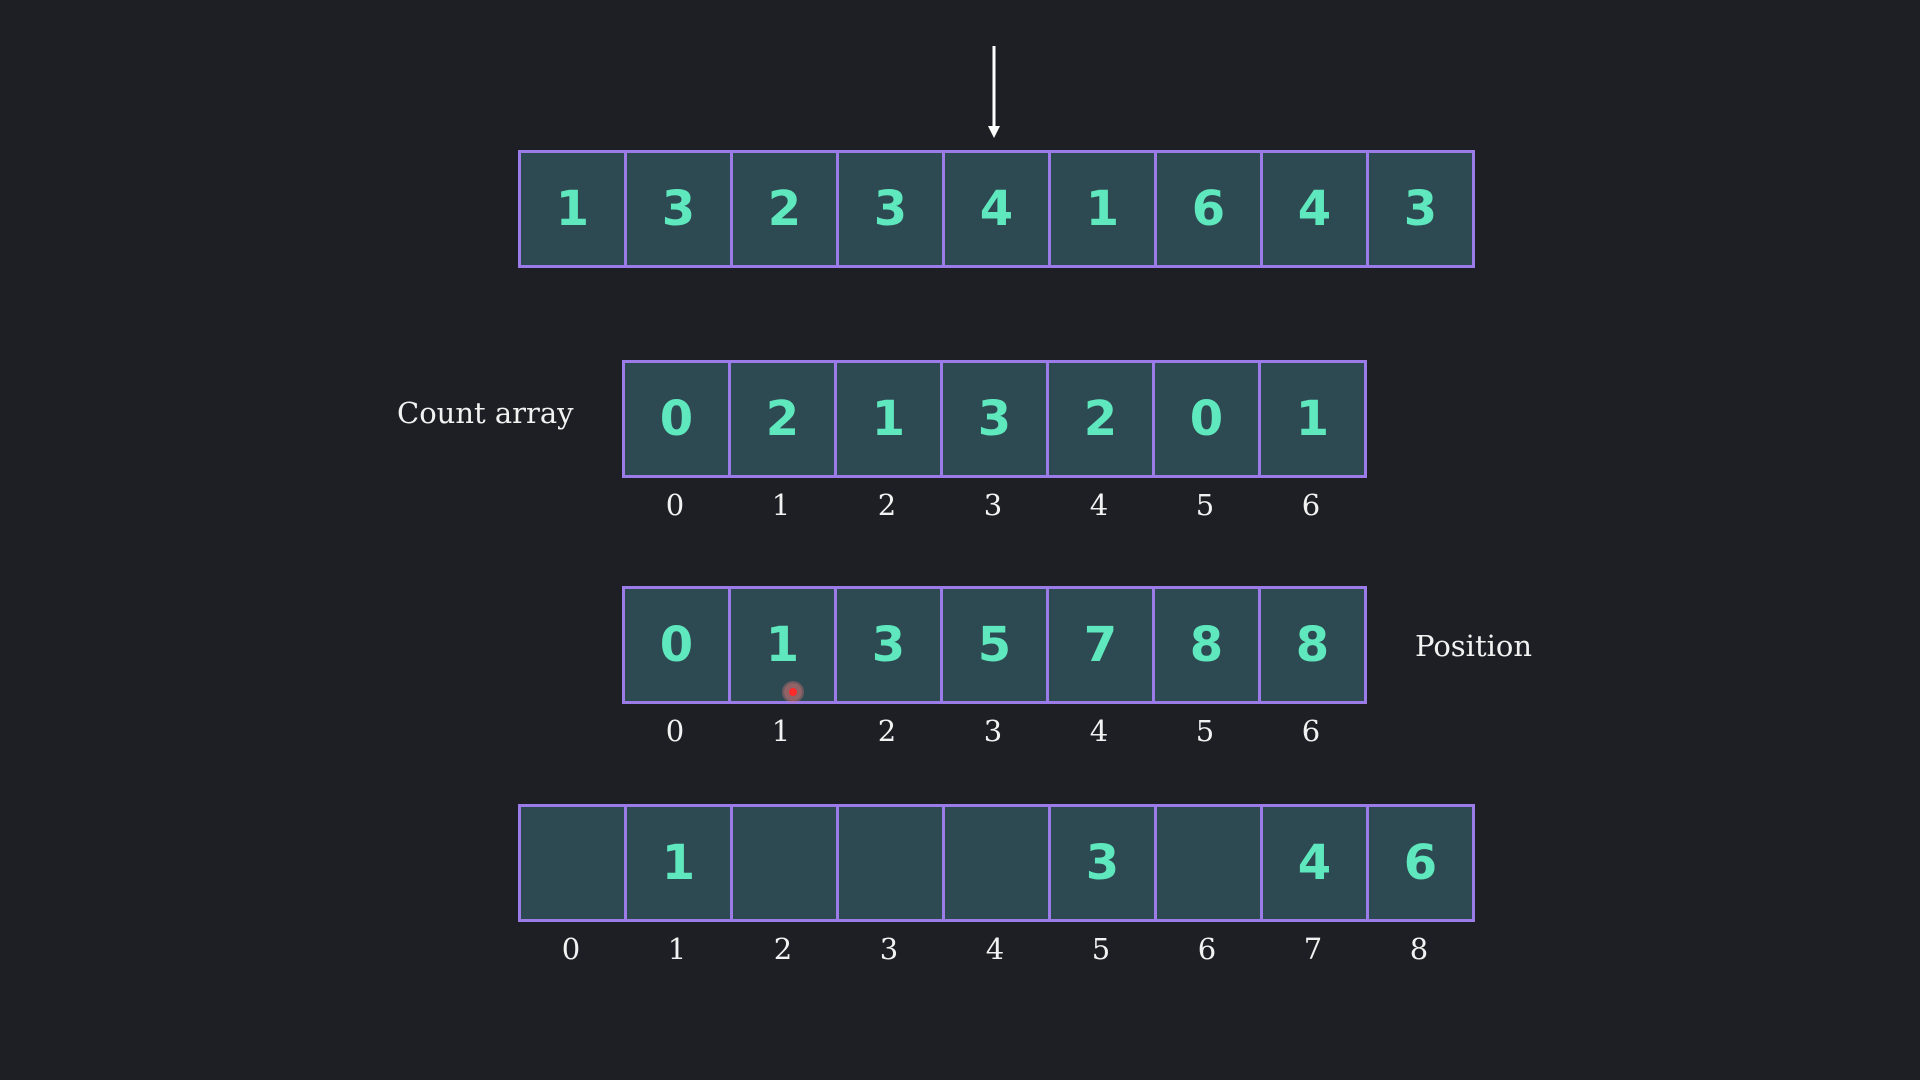 This screenshot has height=1080, width=1920. I want to click on output-cell: 6, so click(1420, 863).